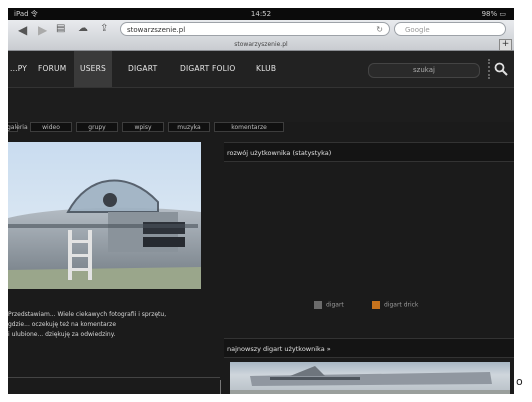  What do you see at coordinates (143, 127) in the screenshot?
I see `tab-wpisy: wpisy` at bounding box center [143, 127].